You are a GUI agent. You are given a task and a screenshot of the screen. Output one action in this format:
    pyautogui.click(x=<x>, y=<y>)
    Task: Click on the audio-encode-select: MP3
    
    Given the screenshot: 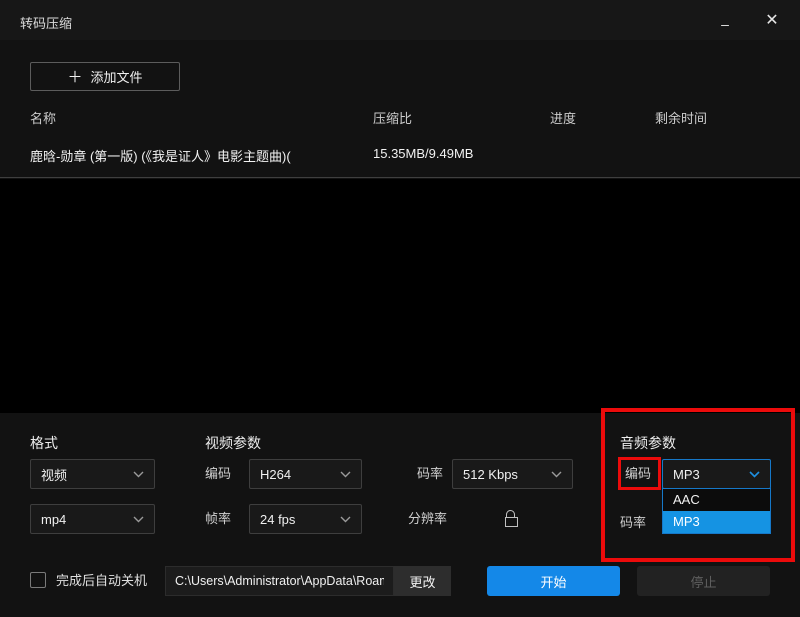 What is the action you would take?
    pyautogui.click(x=716, y=474)
    